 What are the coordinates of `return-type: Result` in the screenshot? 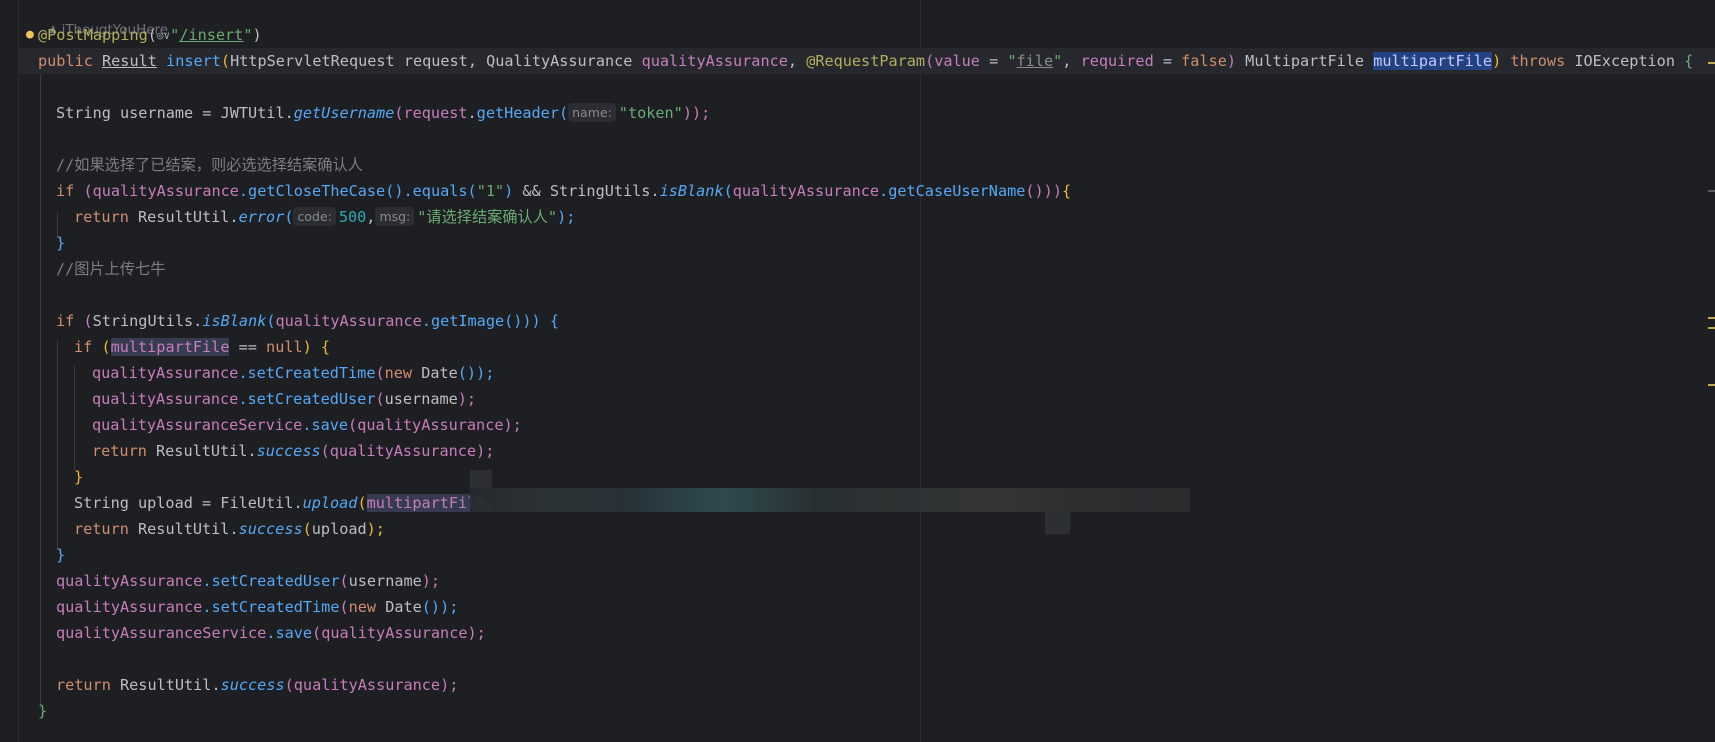 It's located at (129, 61).